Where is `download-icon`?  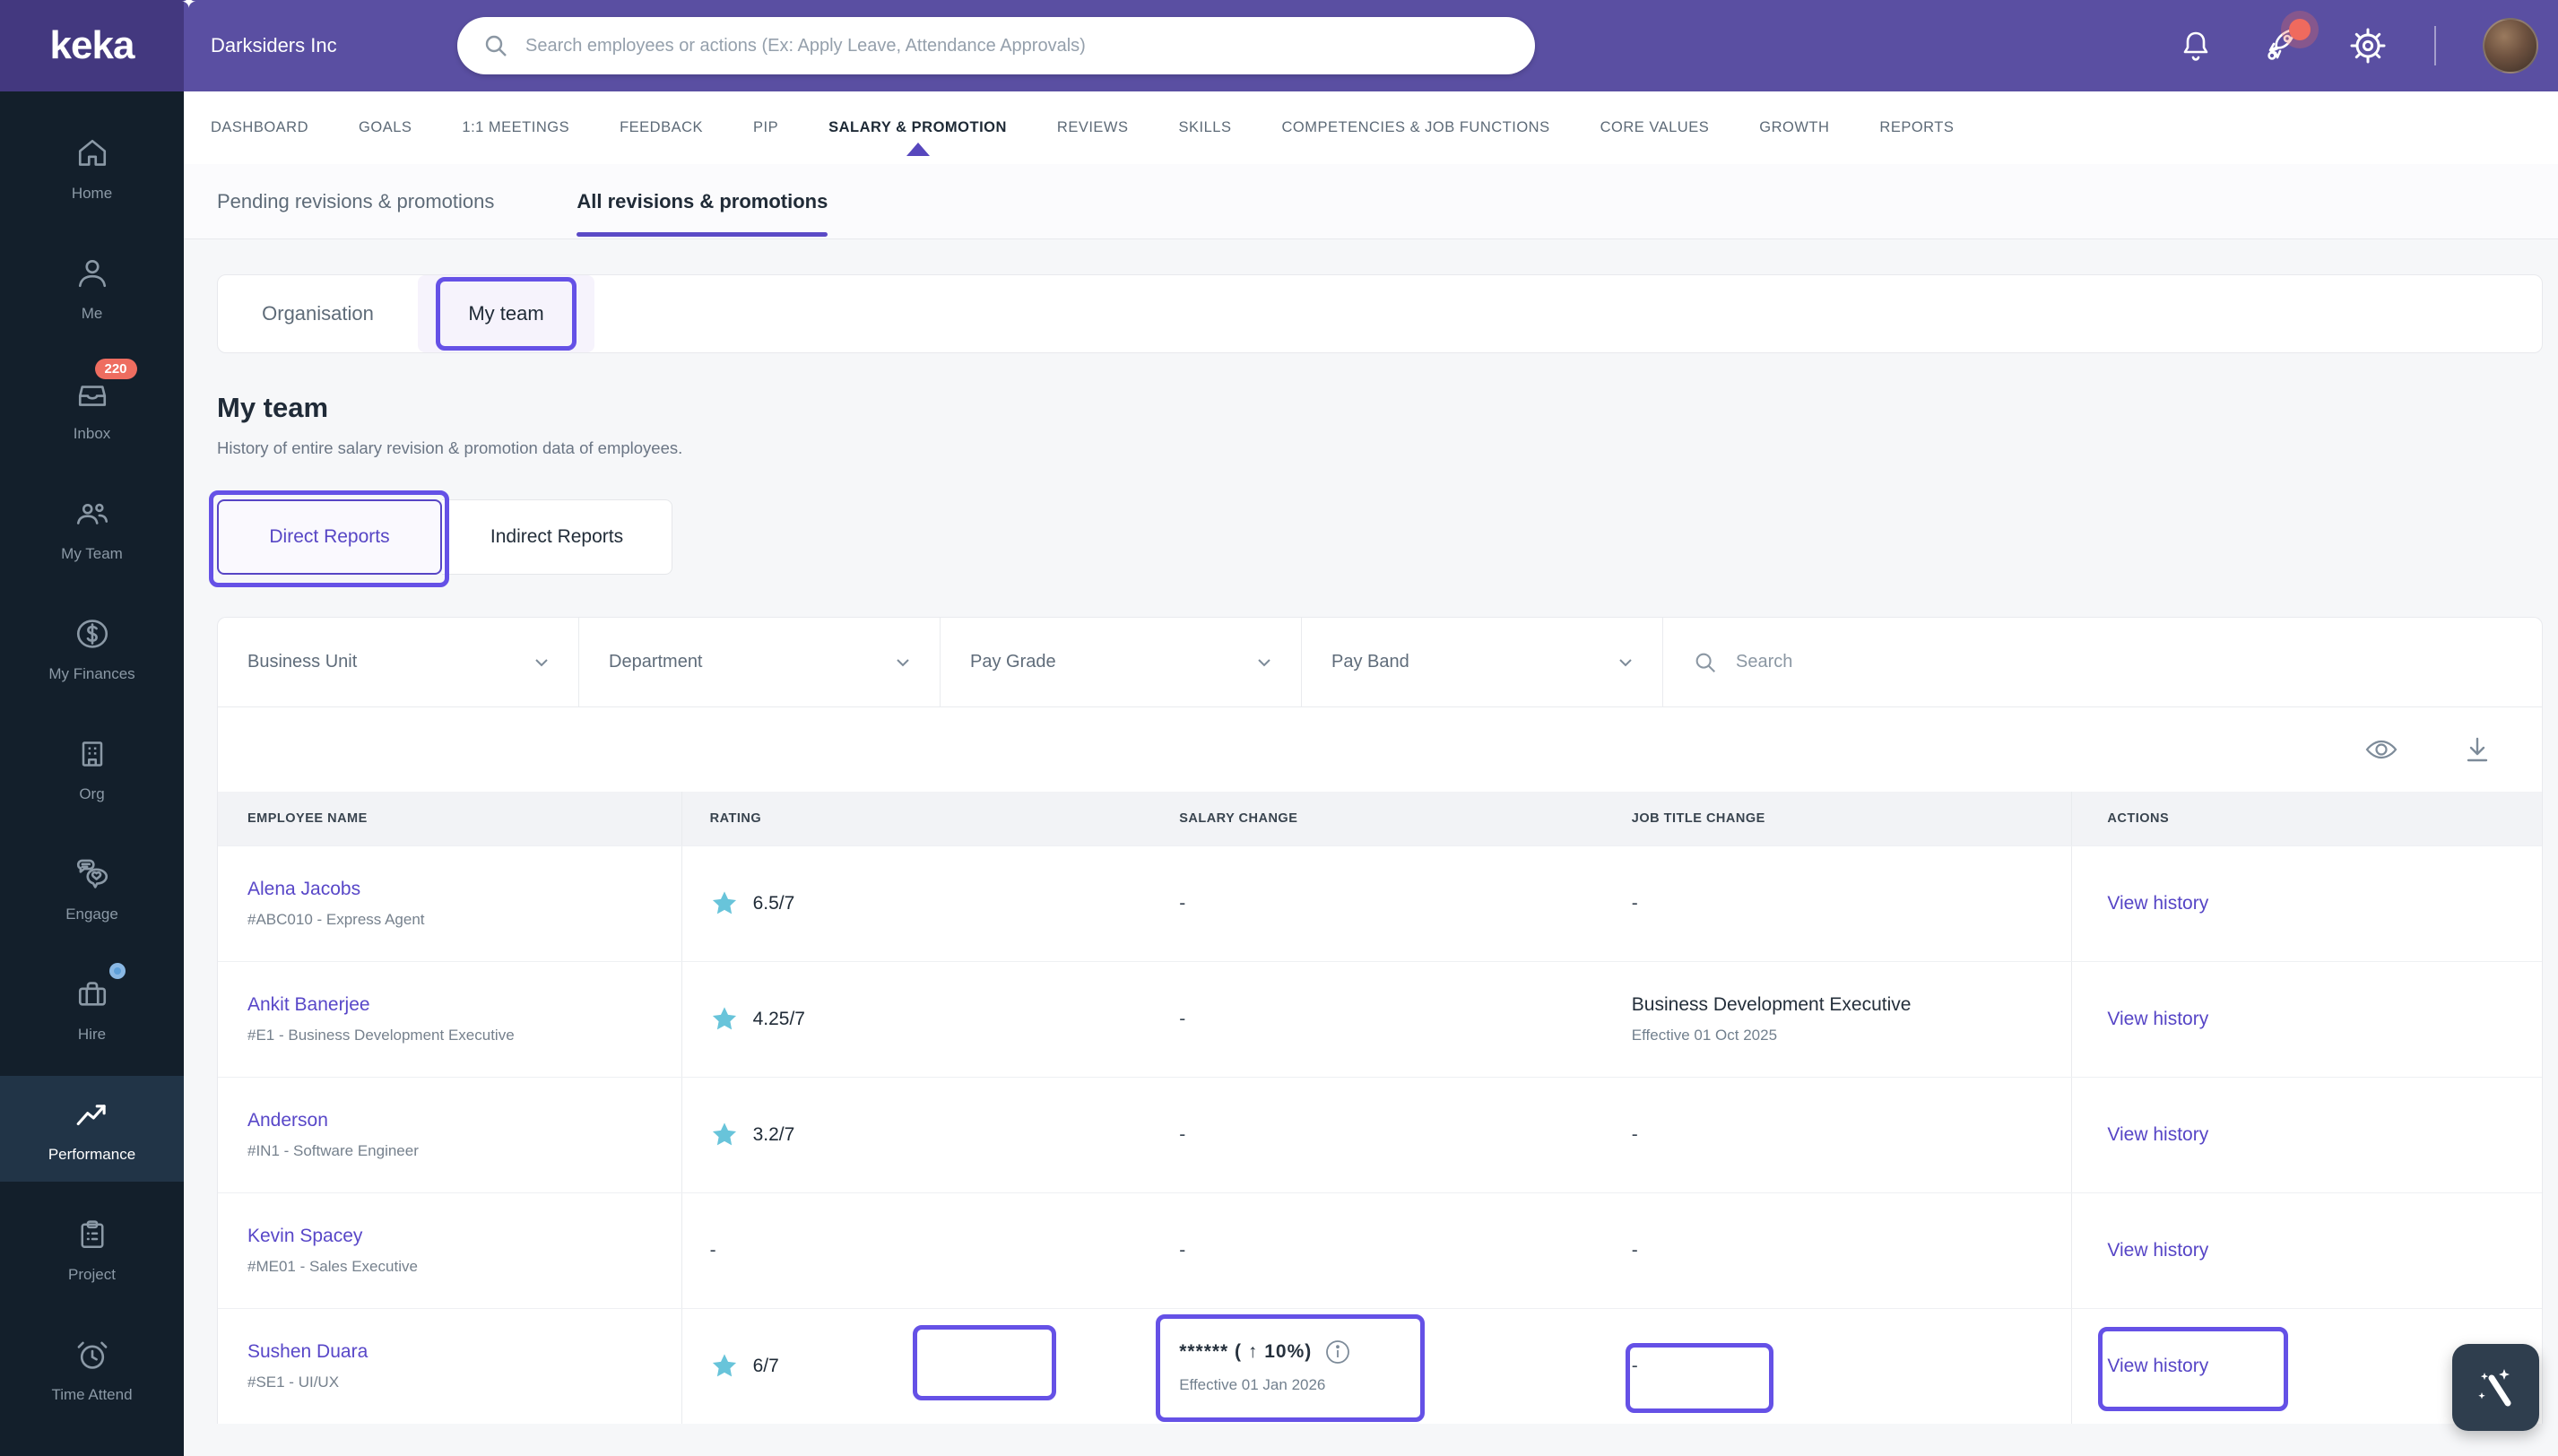 download-icon is located at coordinates (2477, 750).